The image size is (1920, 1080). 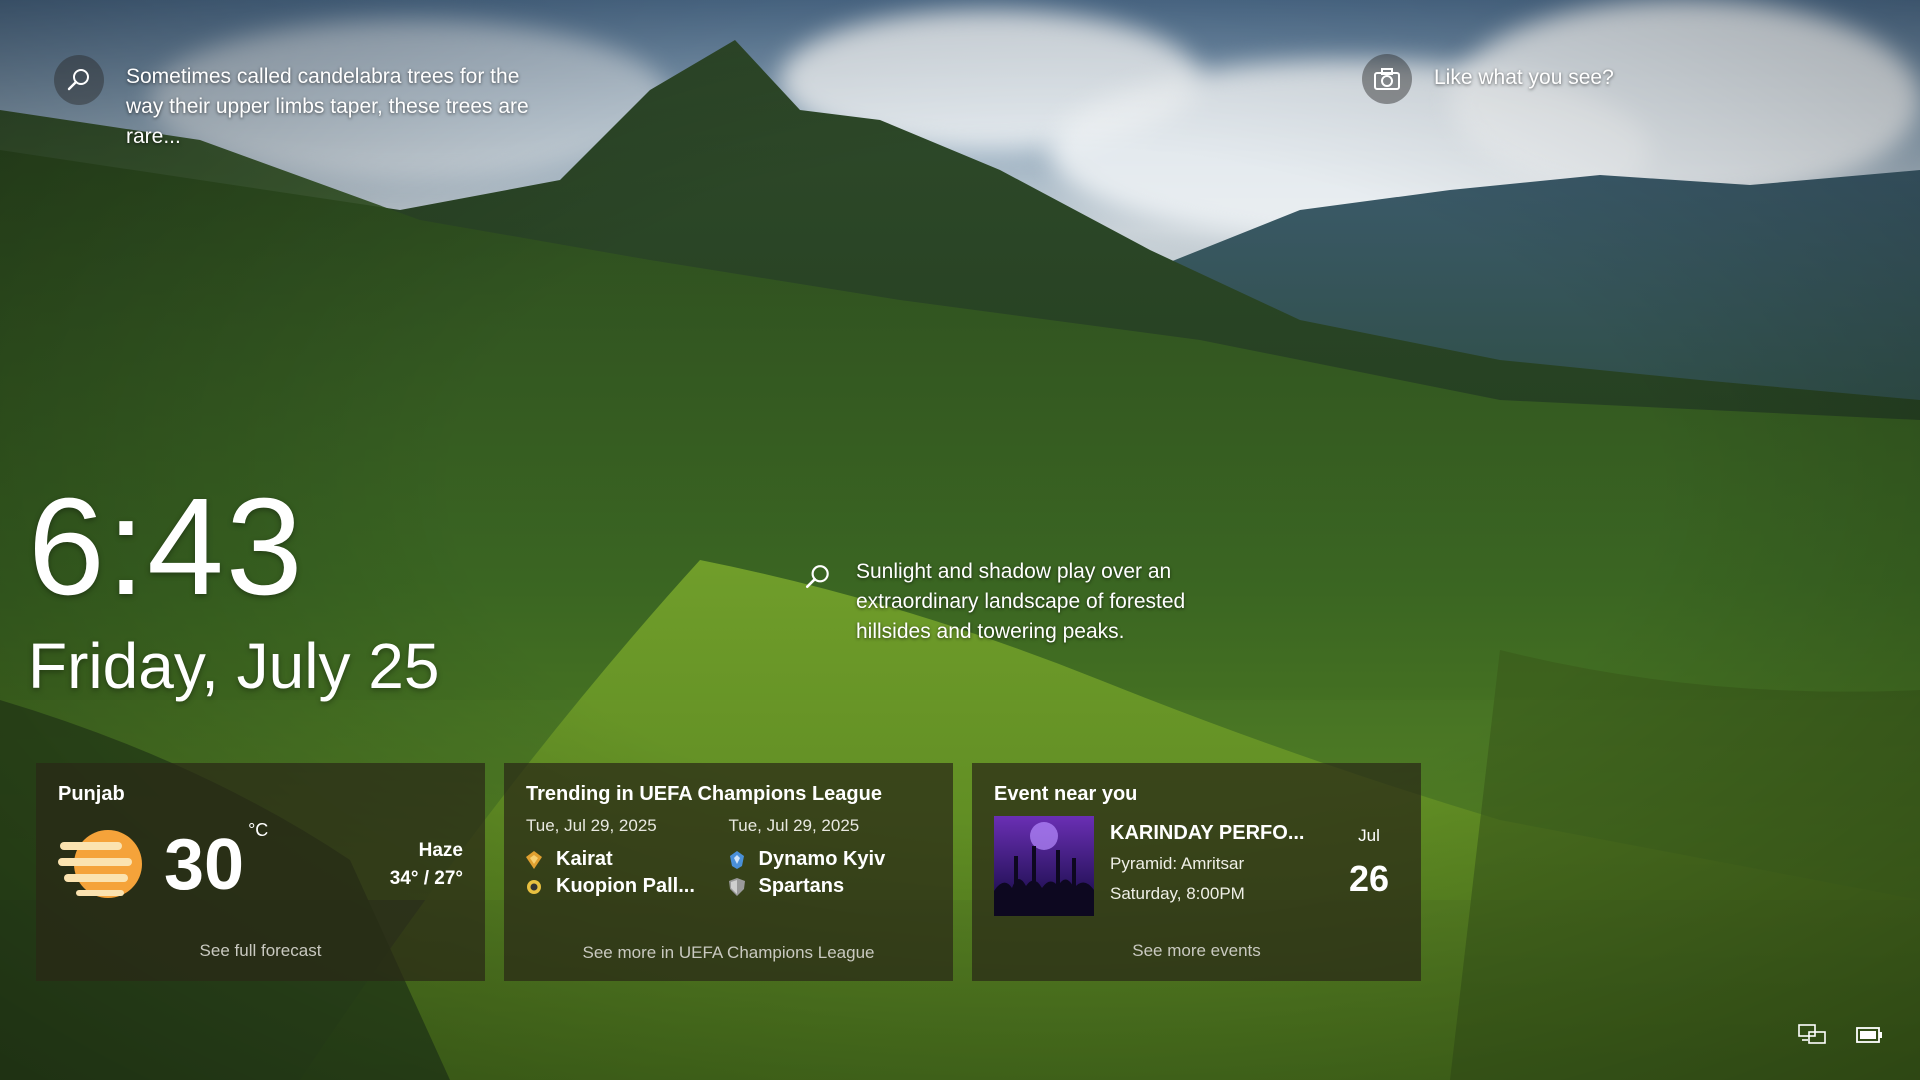 What do you see at coordinates (258, 830) in the screenshot?
I see `weather-unit: °C` at bounding box center [258, 830].